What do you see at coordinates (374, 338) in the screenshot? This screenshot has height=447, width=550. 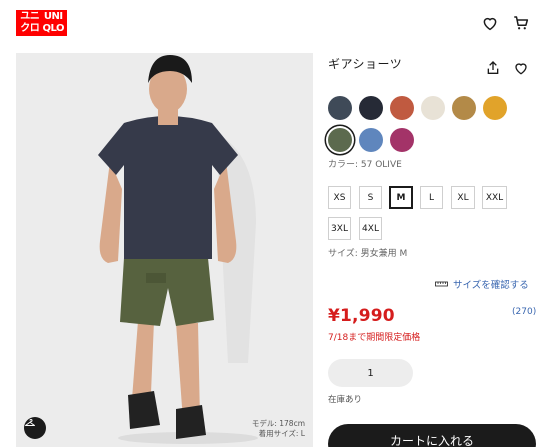 I see `limited-price-note: 7/18まで期間限定価格` at bounding box center [374, 338].